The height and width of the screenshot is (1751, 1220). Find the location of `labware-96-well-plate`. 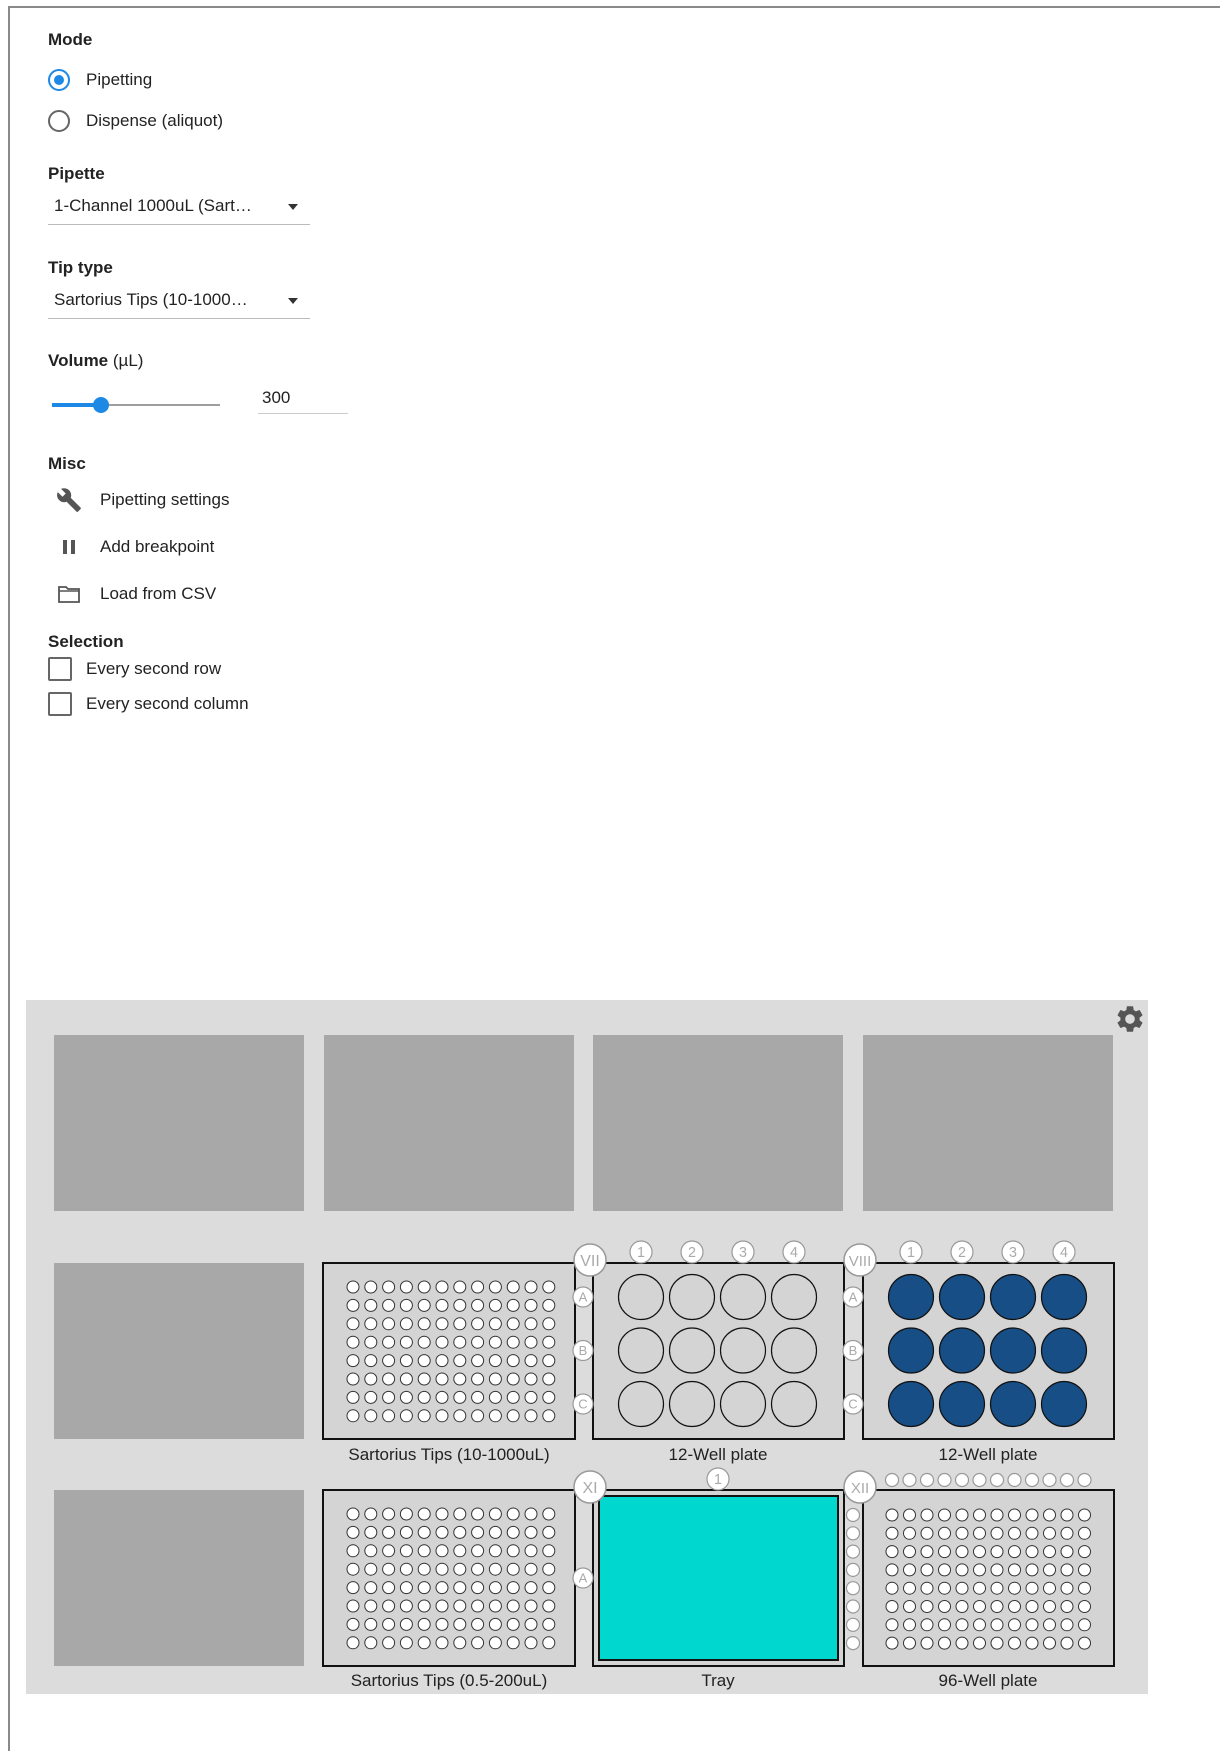

labware-96-well-plate is located at coordinates (988, 1578).